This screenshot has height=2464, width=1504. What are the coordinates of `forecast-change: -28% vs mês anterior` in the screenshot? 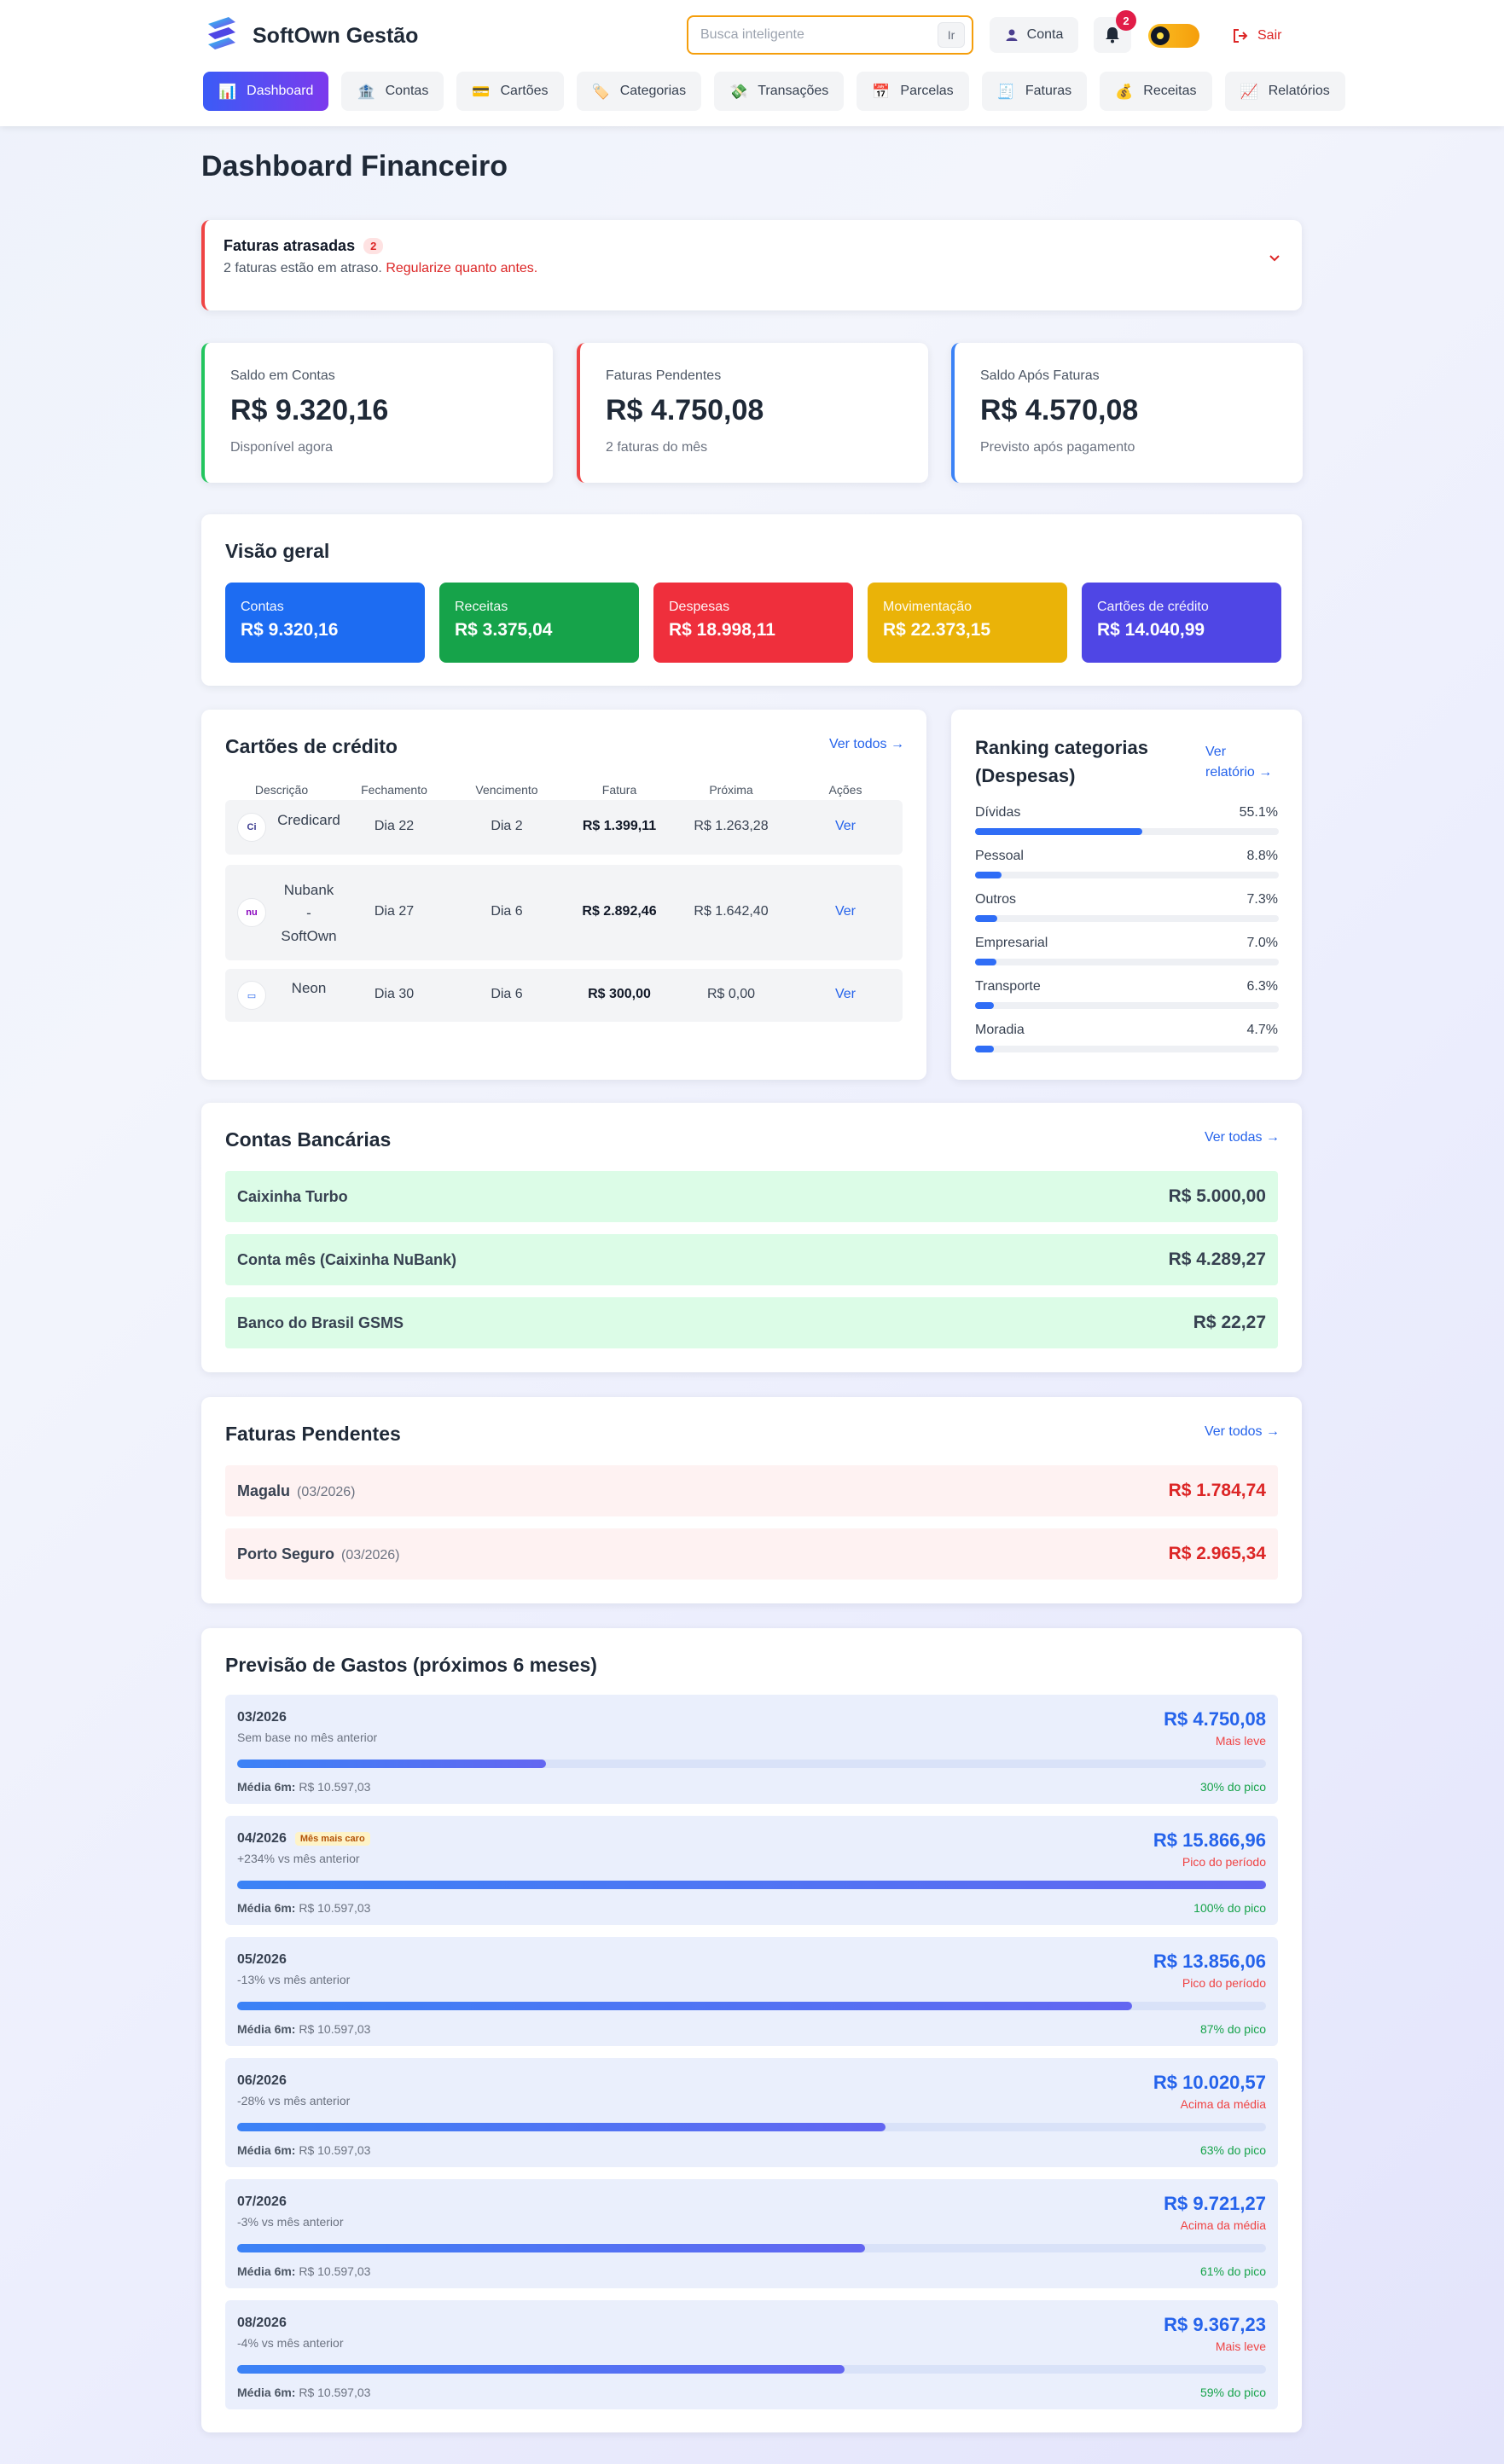 It's located at (294, 2100).